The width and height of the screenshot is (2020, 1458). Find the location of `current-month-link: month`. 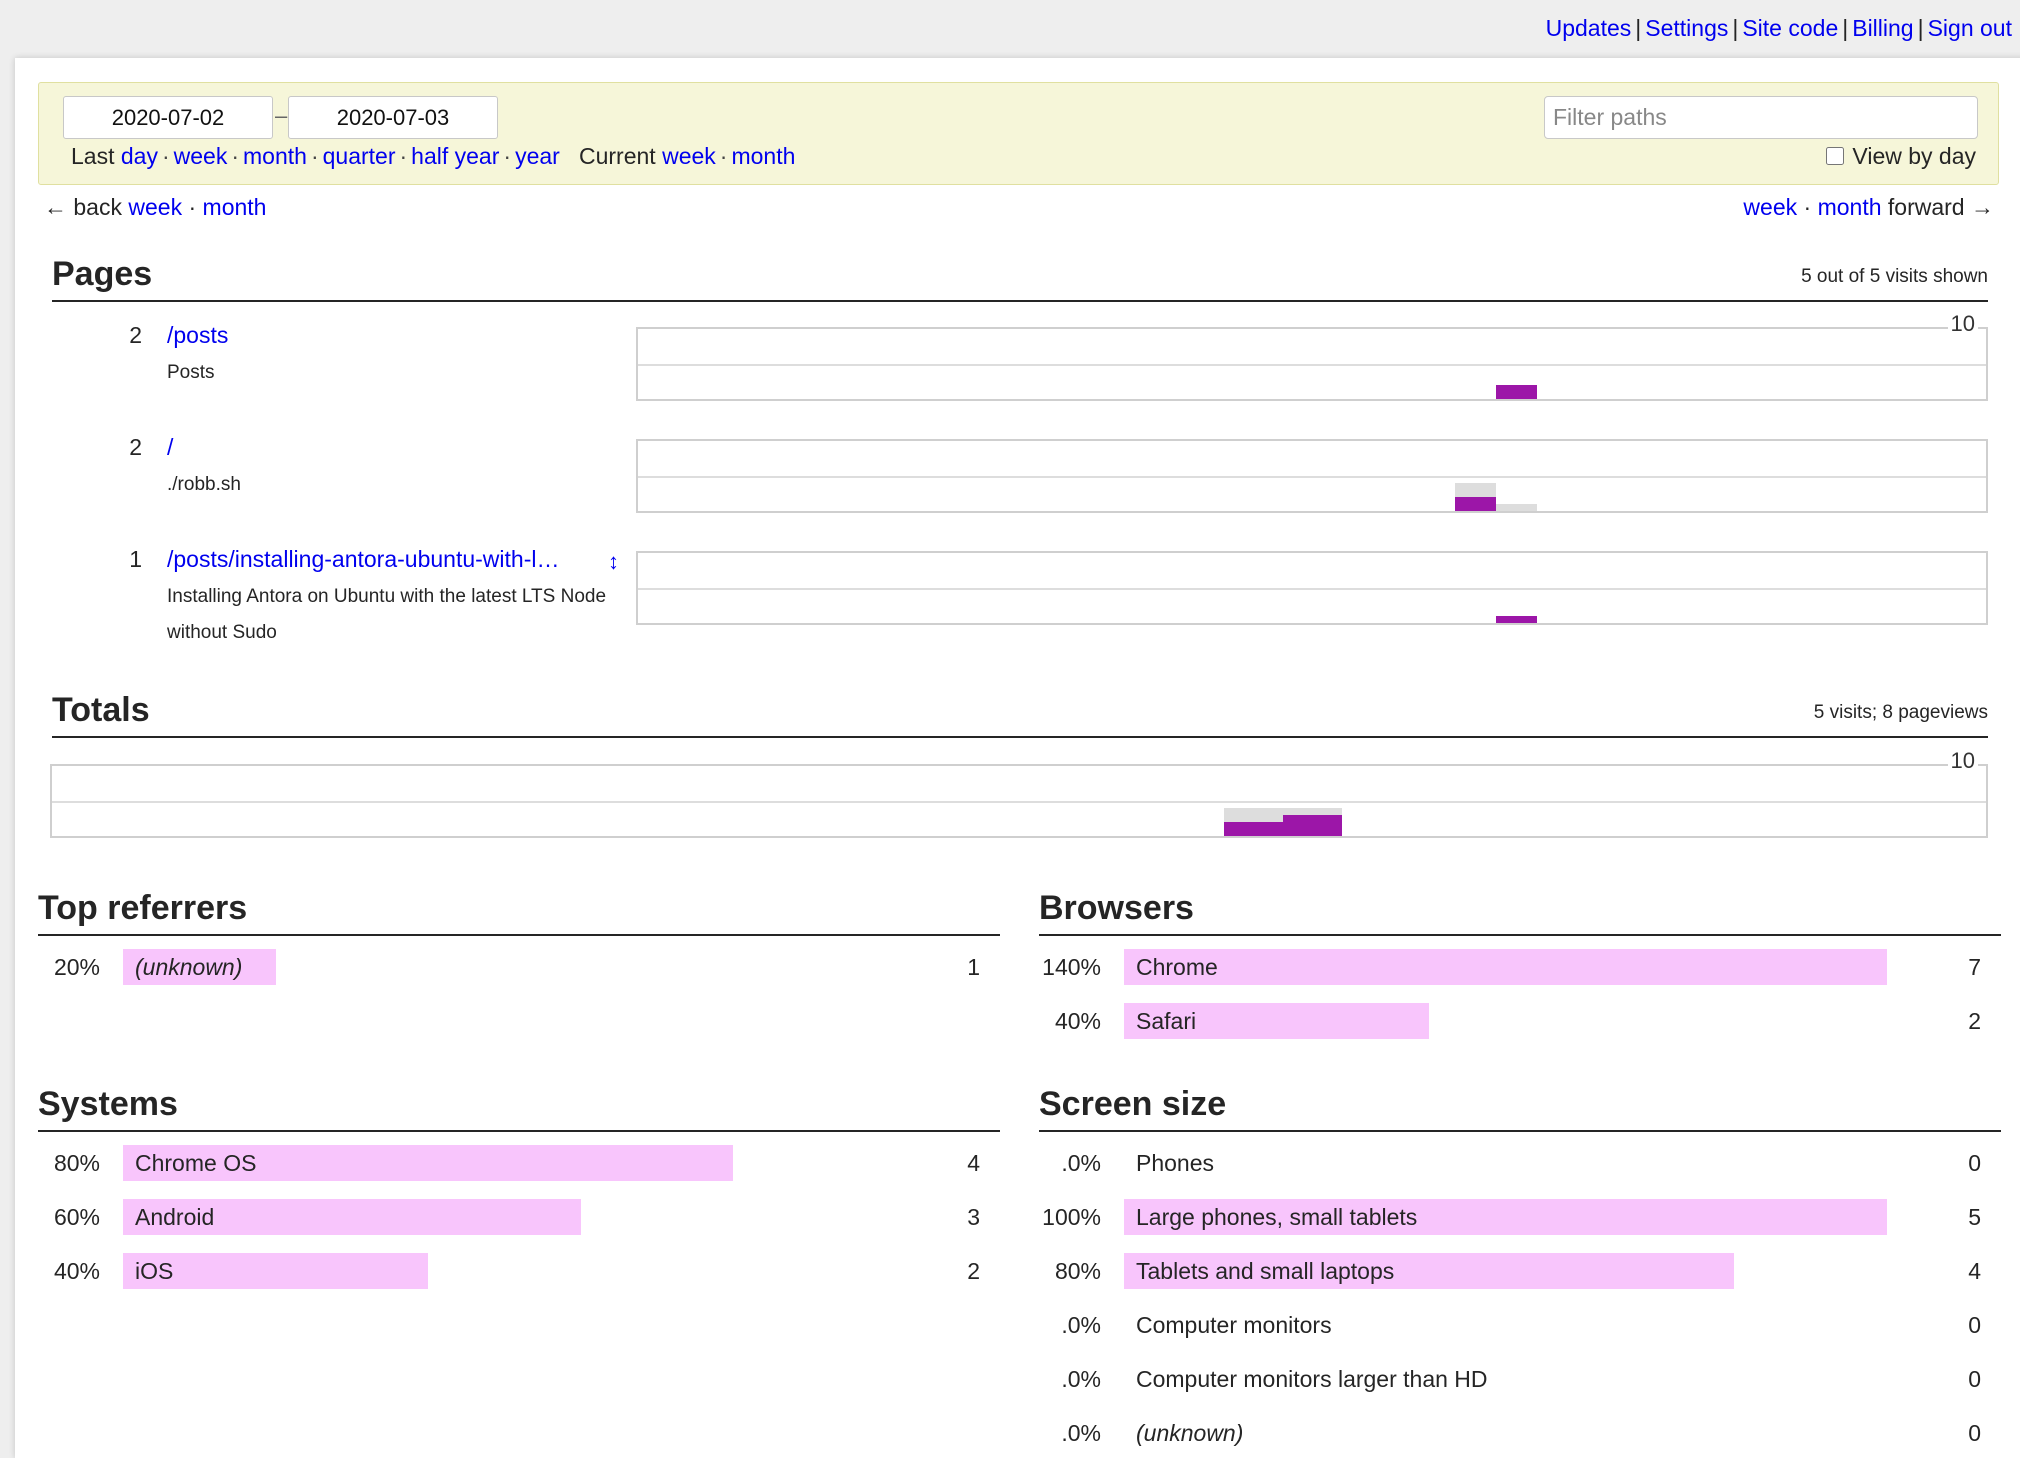

current-month-link: month is located at coordinates (763, 156).